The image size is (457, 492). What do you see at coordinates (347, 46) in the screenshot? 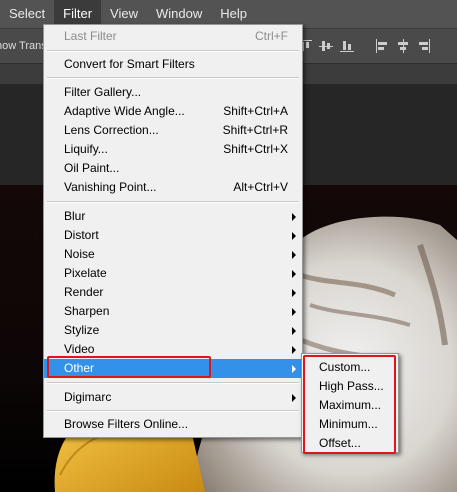
I see `align-bottom-edges-icon` at bounding box center [347, 46].